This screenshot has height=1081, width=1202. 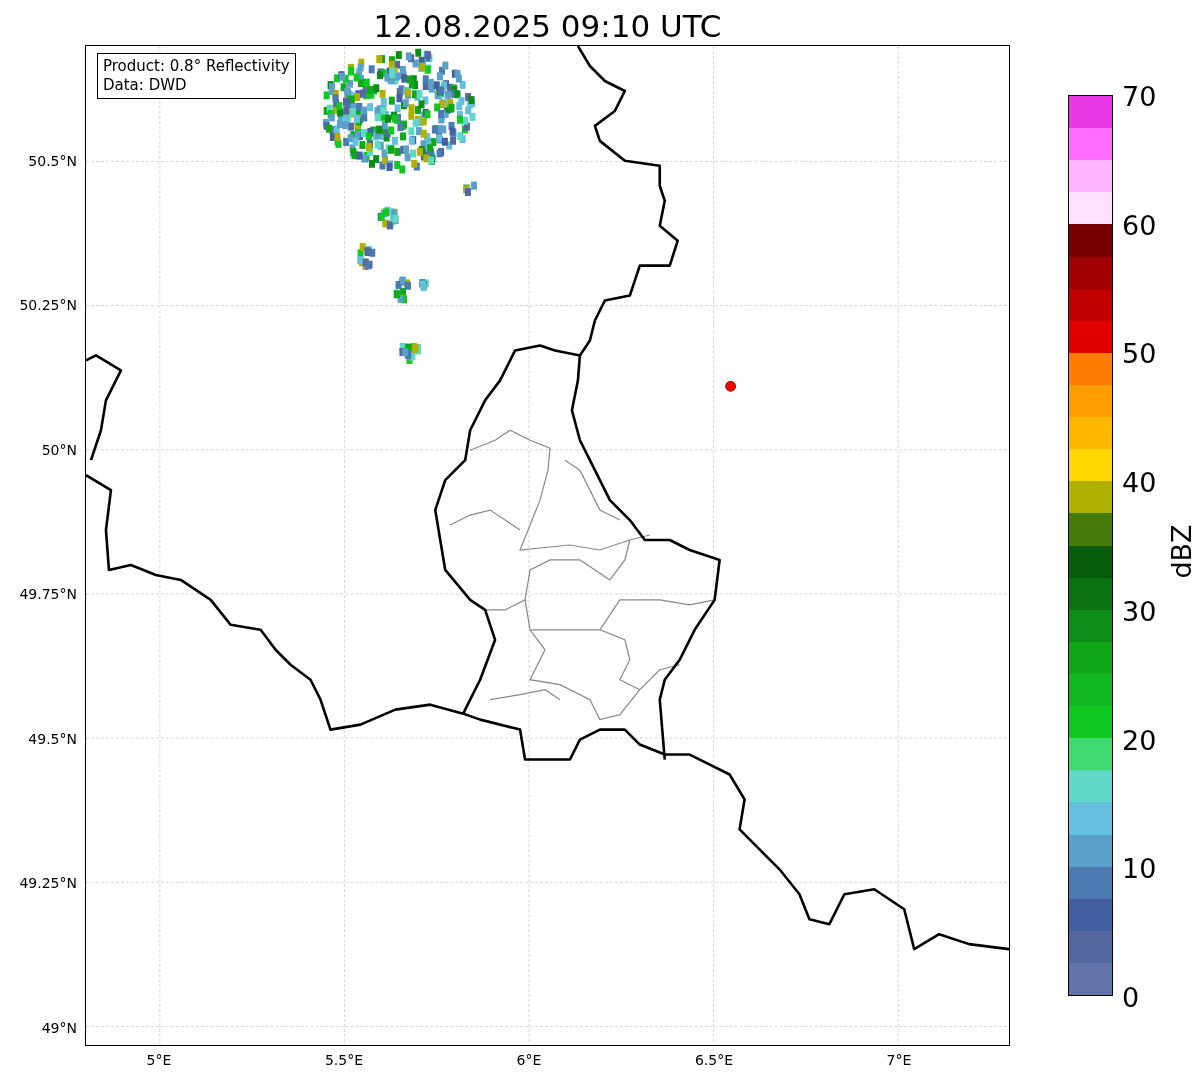 I want to click on y-tick-label: 50°N, so click(x=59, y=449).